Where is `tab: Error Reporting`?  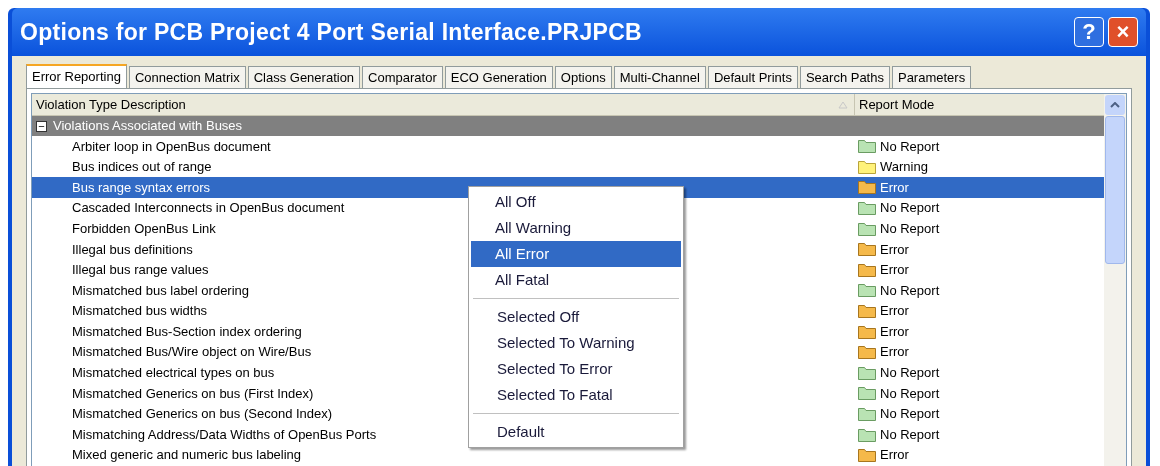
tab: Error Reporting is located at coordinates (76, 76).